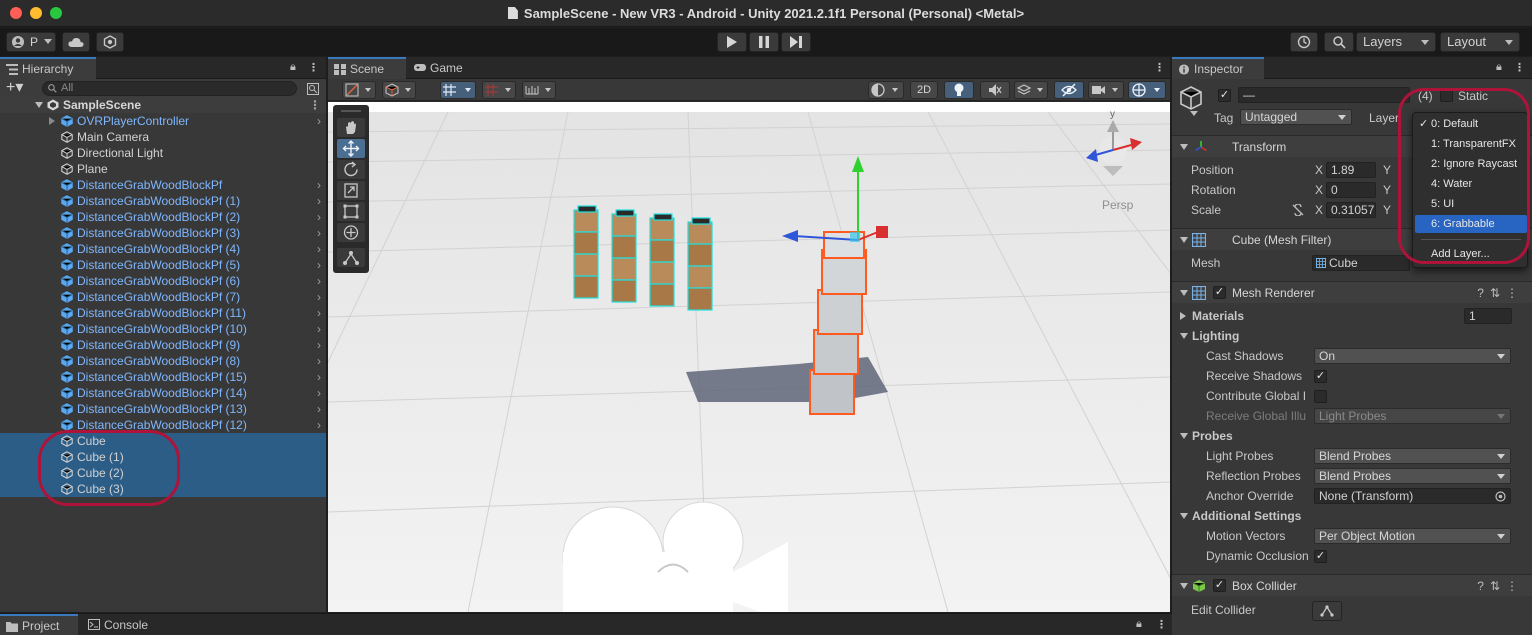  Describe the element at coordinates (1298, 210) in the screenshot. I see `constrain-proportions-icon` at that location.